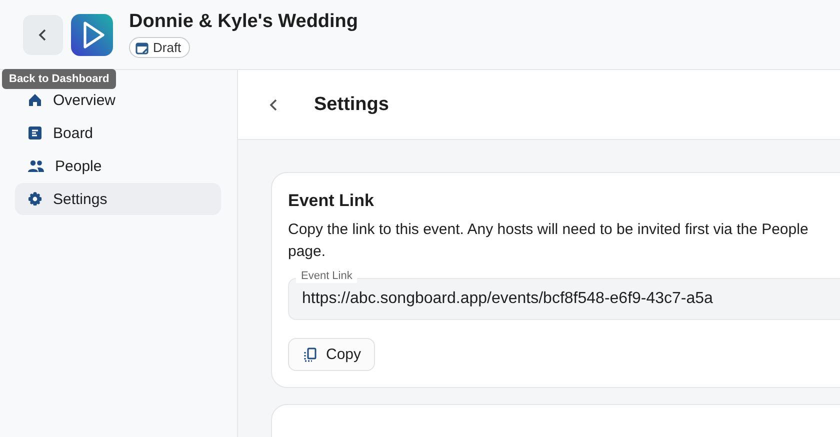 The width and height of the screenshot is (840, 437). What do you see at coordinates (243, 22) in the screenshot?
I see `event-title: Donnie & Kyle's Wedding` at bounding box center [243, 22].